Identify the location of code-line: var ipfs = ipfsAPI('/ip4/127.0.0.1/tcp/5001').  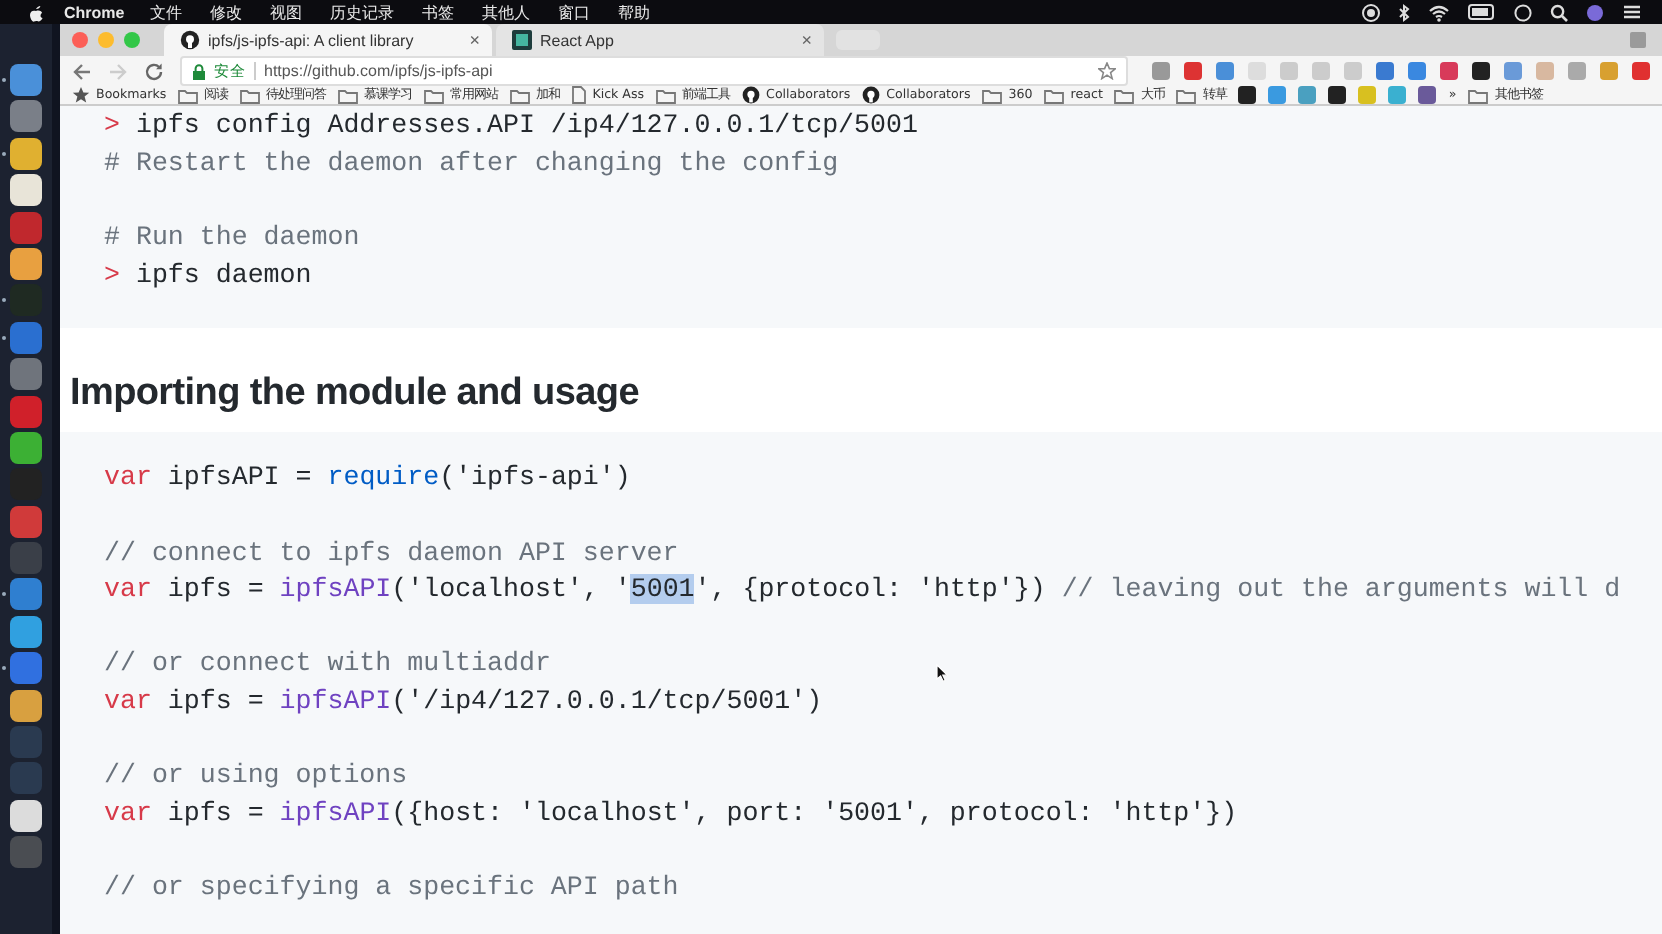
(463, 702).